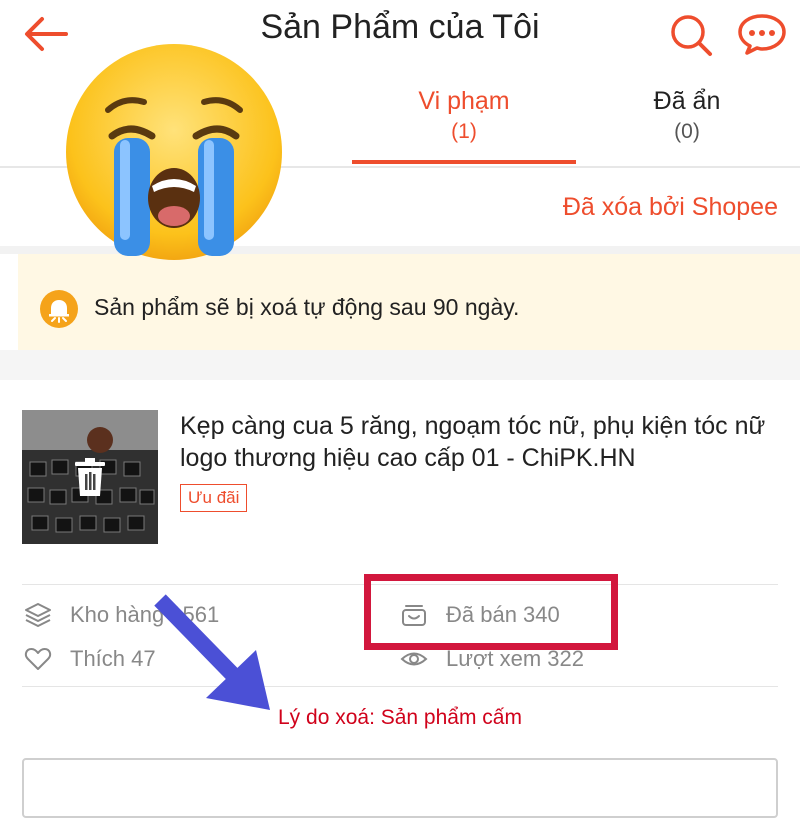 Image resolution: width=800 pixels, height=818 pixels. I want to click on search-icon, so click(691, 35).